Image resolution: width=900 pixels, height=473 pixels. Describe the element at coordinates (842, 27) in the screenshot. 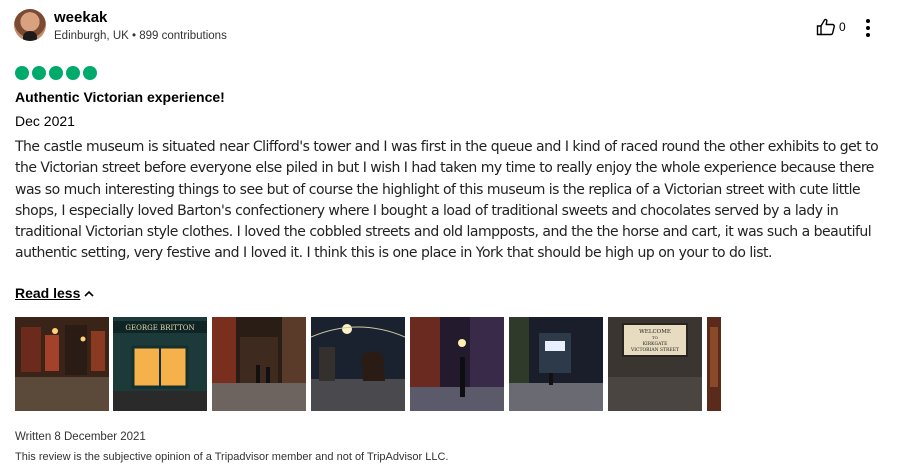

I see `helpful-count: 0` at that location.